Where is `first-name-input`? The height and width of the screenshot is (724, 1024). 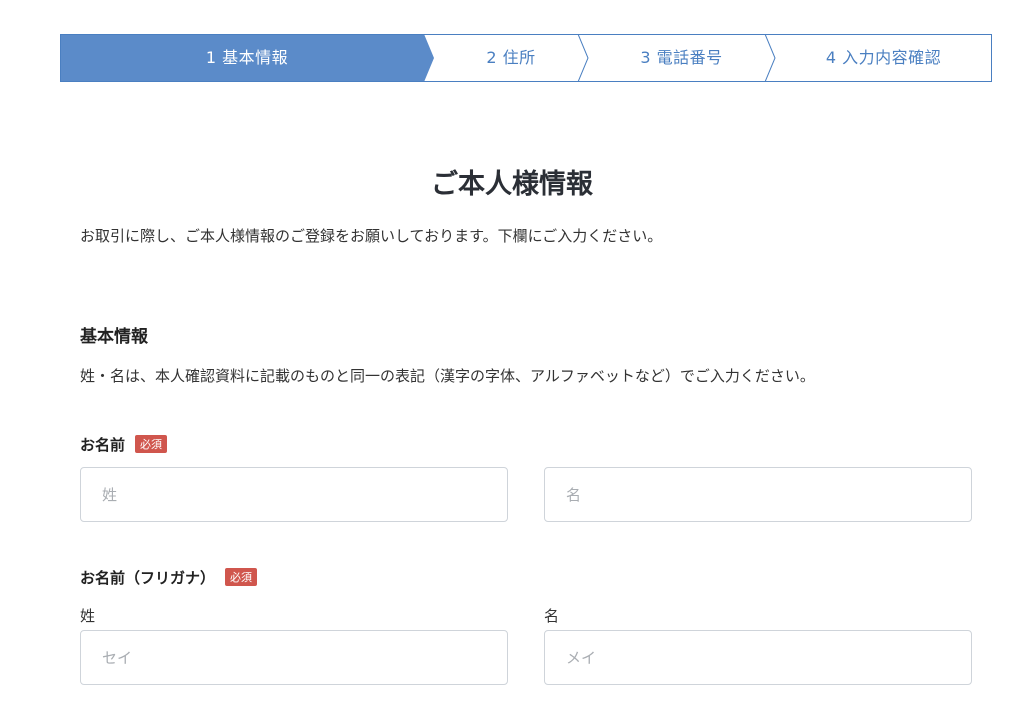
first-name-input is located at coordinates (758, 494).